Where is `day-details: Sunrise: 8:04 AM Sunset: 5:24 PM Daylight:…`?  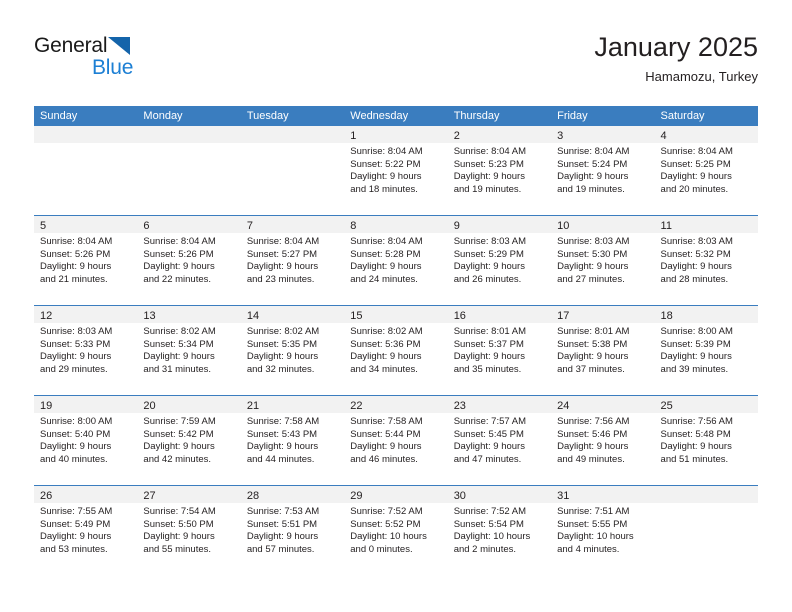
day-details: Sunrise: 8:04 AM Sunset: 5:24 PM Daylight:… is located at coordinates (602, 169).